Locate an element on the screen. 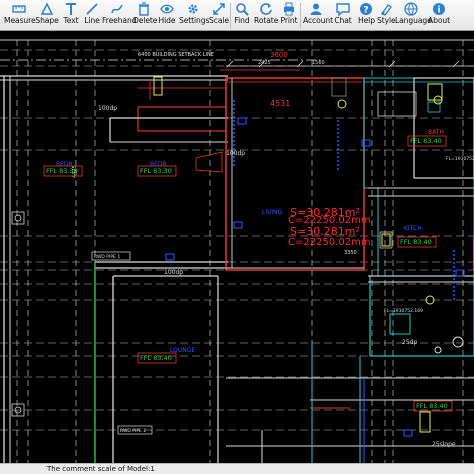 Image resolution: width=474 pixels, height=474 pixels. line-icon is located at coordinates (92, 9).